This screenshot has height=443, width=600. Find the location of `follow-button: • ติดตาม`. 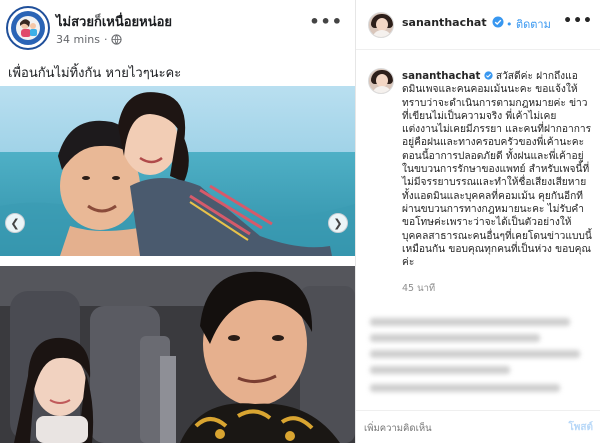

follow-button: • ติดตาม is located at coordinates (528, 24).